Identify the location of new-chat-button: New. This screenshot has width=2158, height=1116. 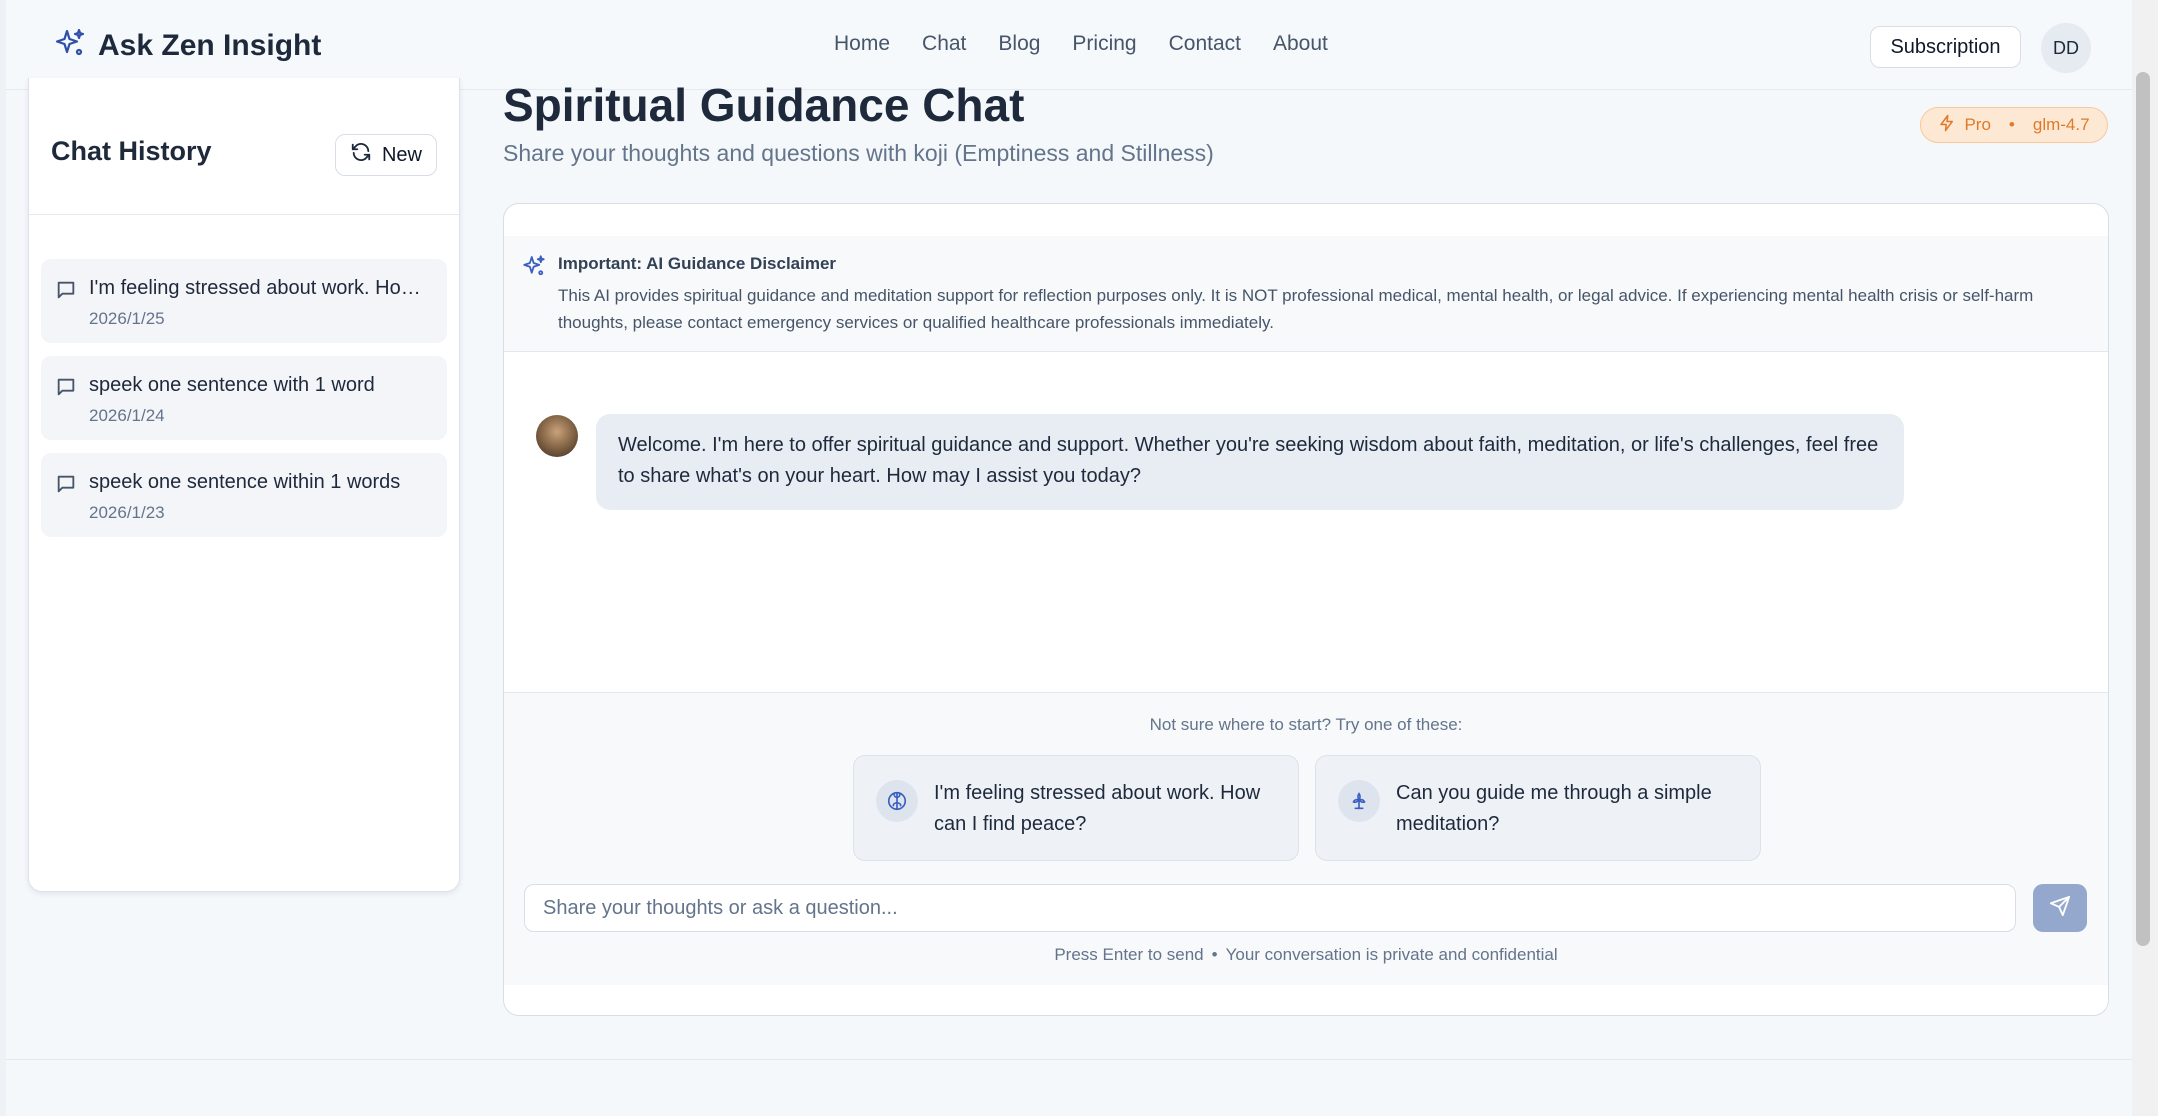
(386, 155).